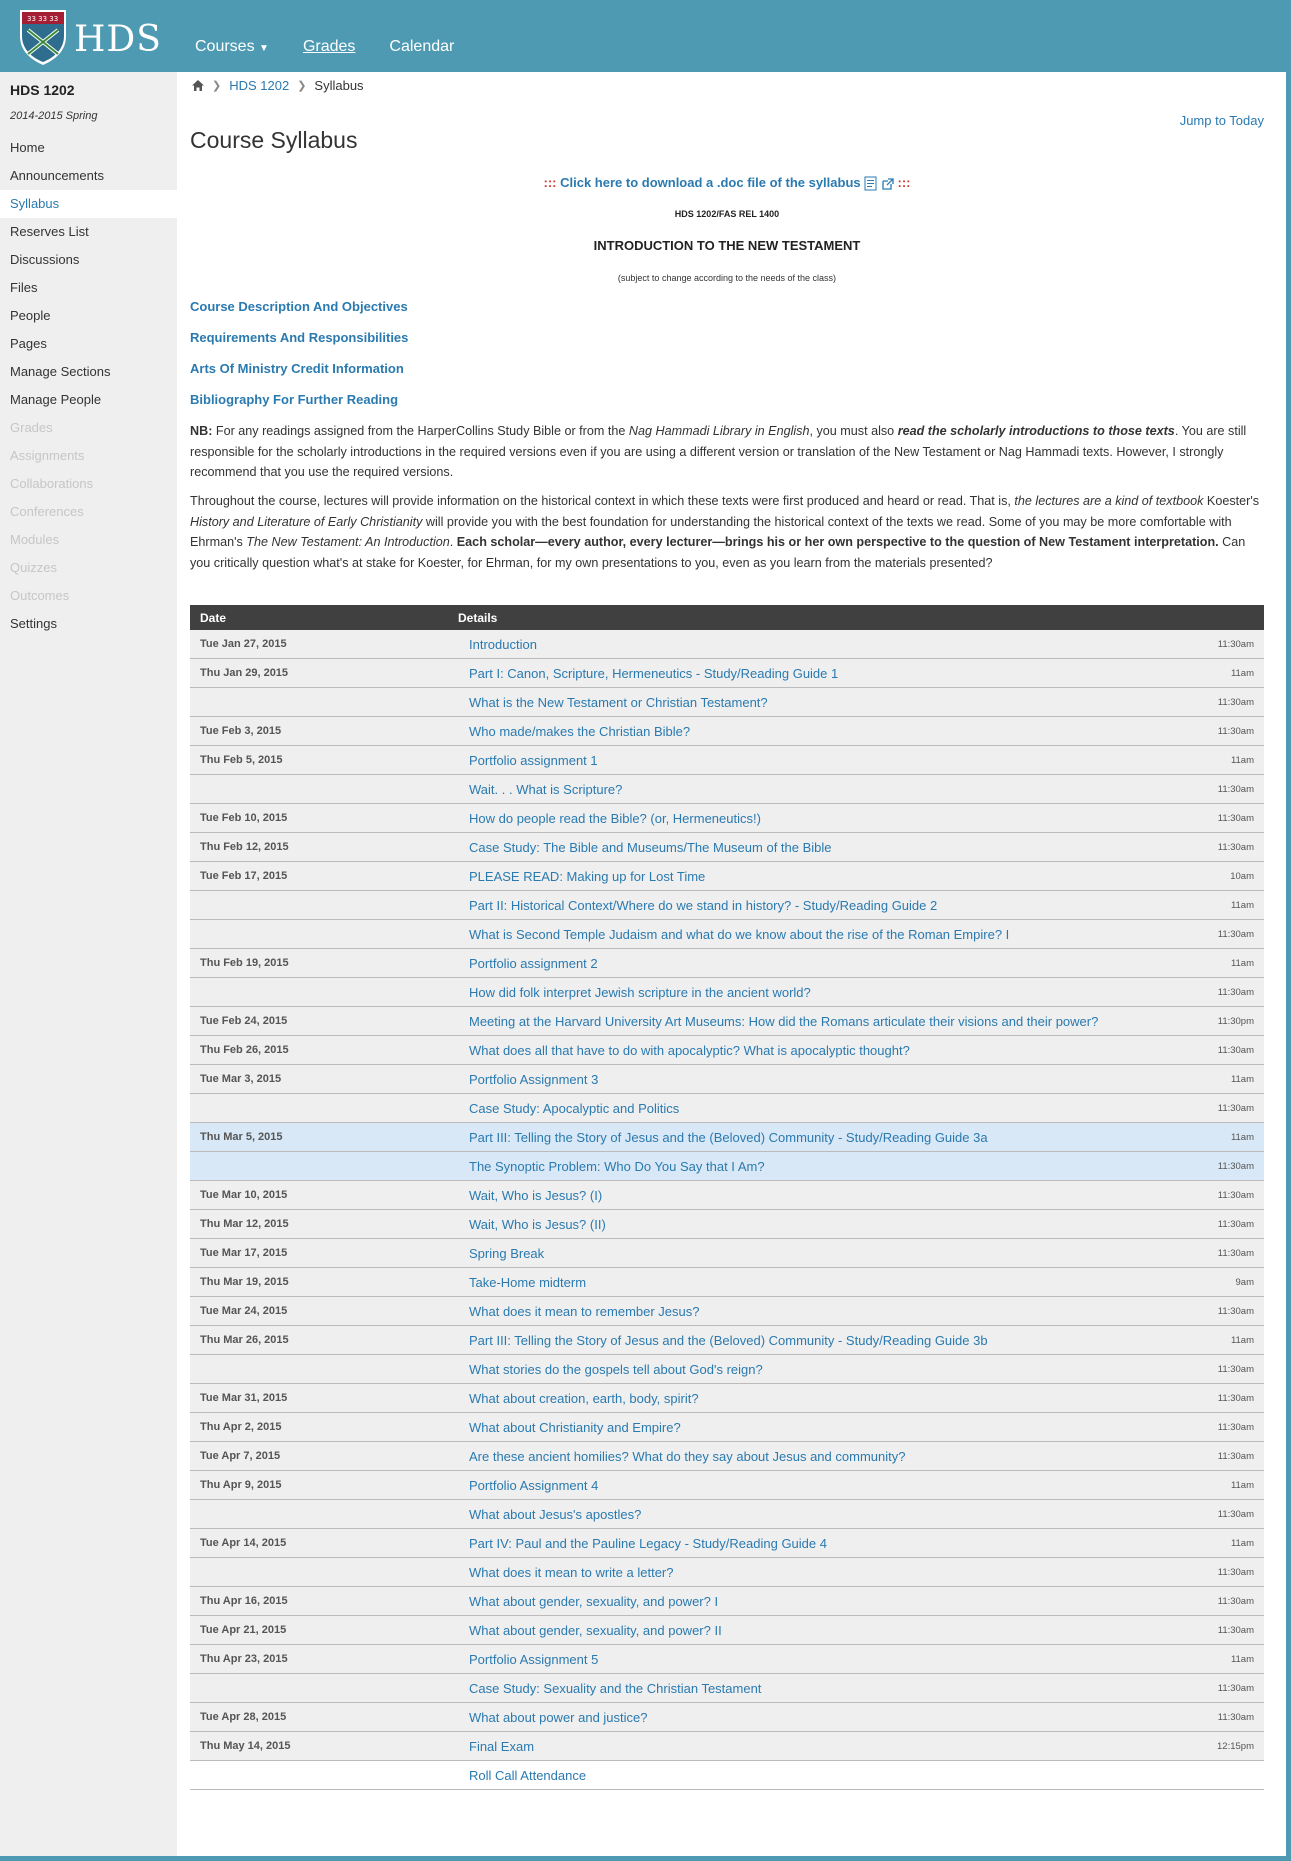 The width and height of the screenshot is (1291, 1861). I want to click on sidebar-item-manage-sections: Manage Sections, so click(88, 372).